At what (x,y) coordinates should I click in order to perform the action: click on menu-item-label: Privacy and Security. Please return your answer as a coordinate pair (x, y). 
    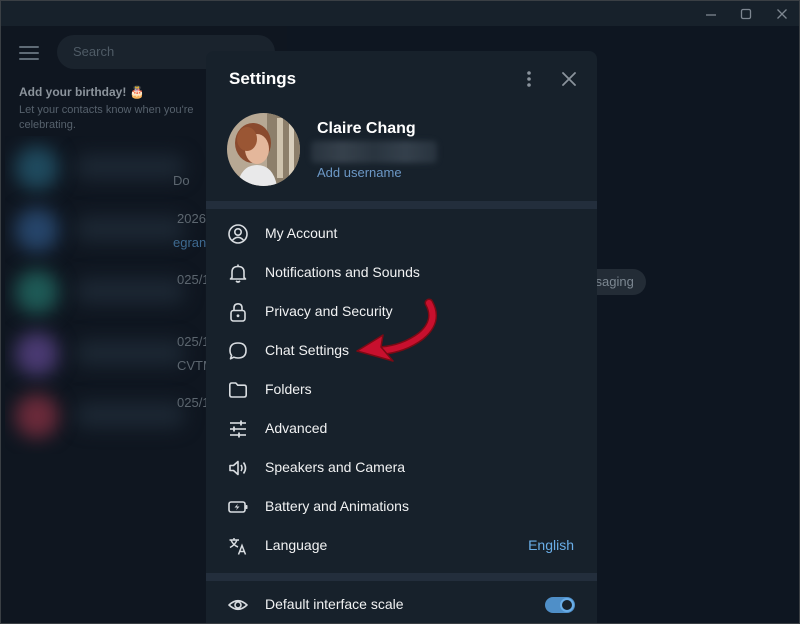
    Looking at the image, I should click on (329, 311).